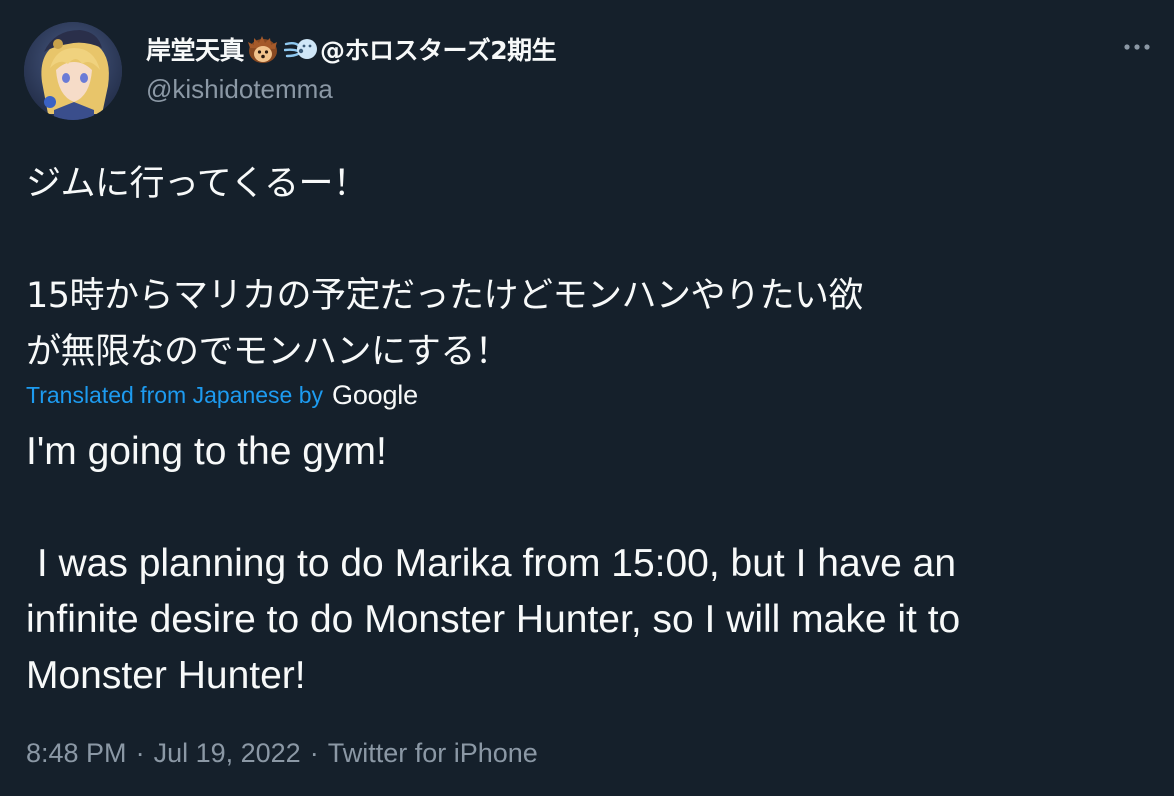 The image size is (1174, 796). I want to click on hedgehog-emoji-icon, so click(263, 49).